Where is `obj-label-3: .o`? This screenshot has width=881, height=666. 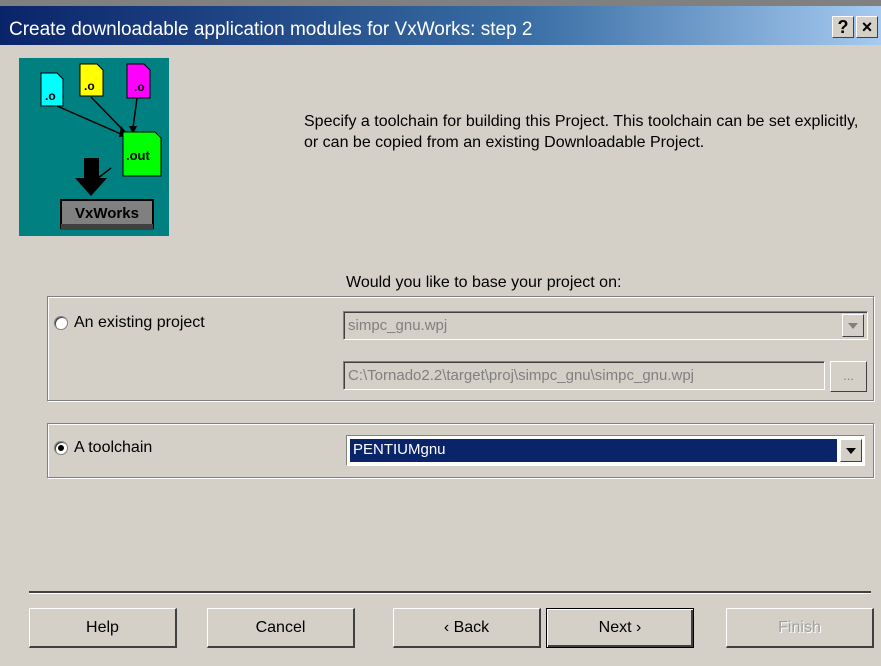
obj-label-3: .o is located at coordinates (139, 87).